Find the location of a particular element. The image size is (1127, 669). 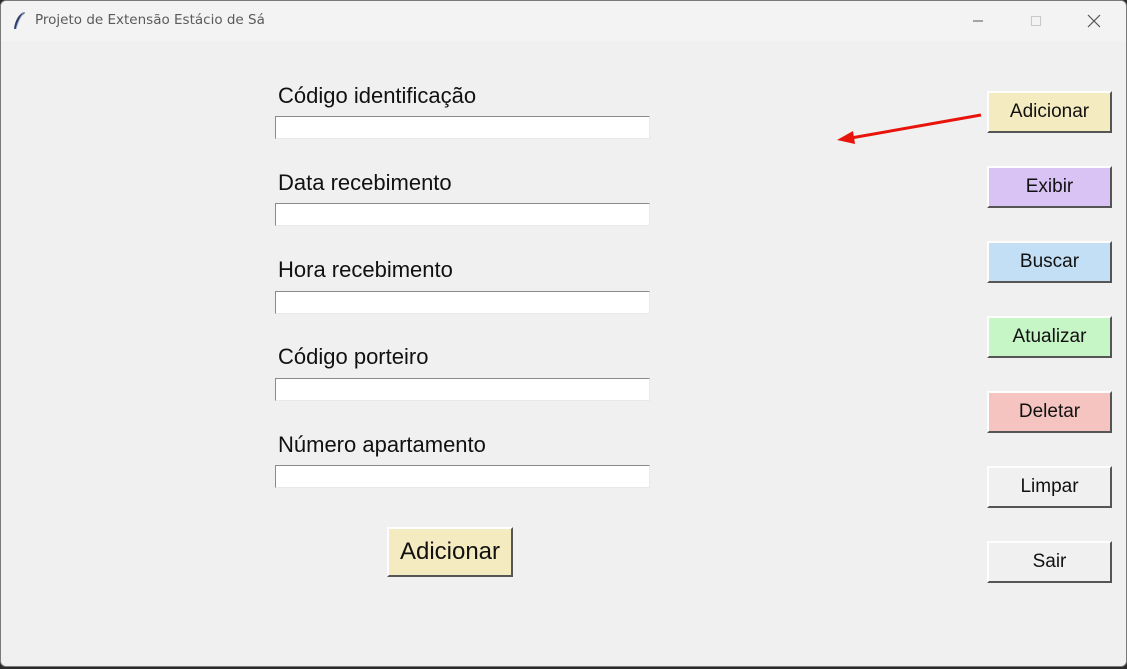

feather-icon is located at coordinates (19, 21).